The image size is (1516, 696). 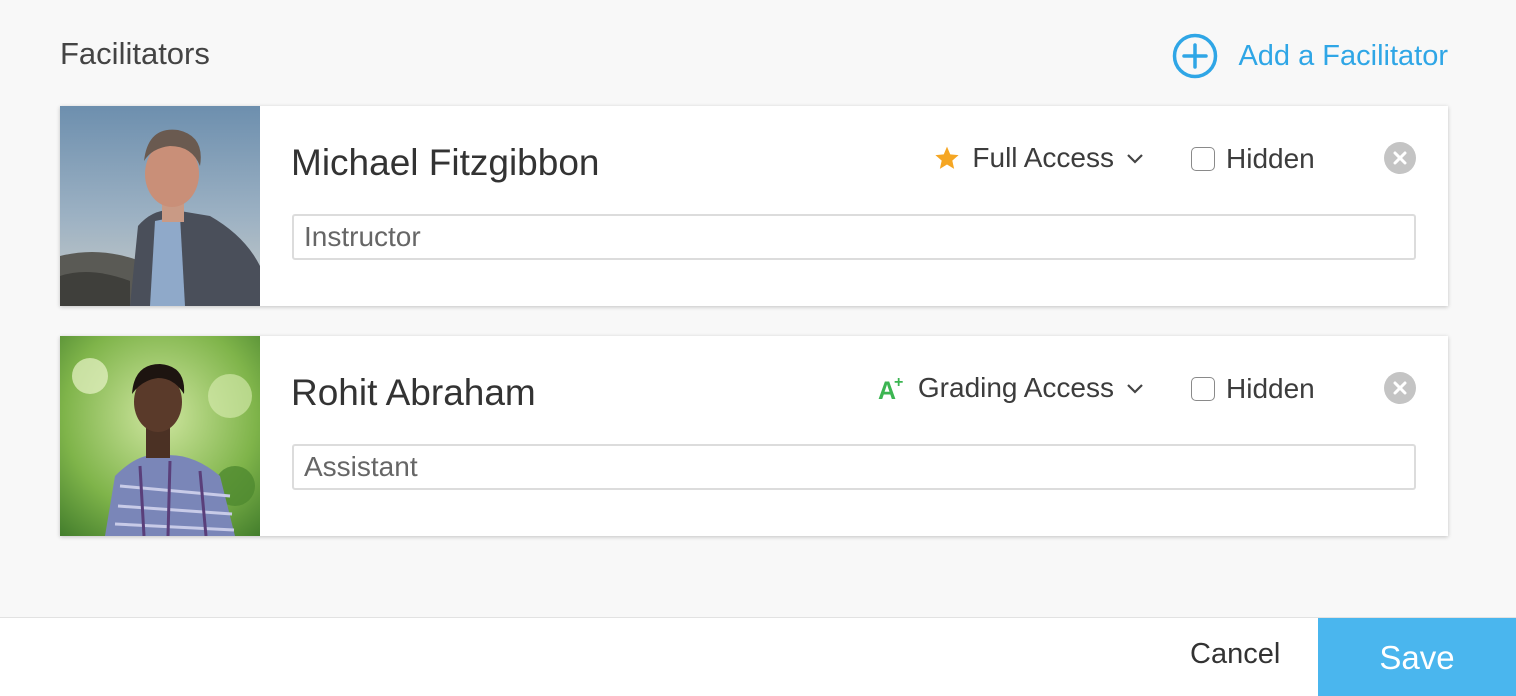 I want to click on plus-circle-icon, so click(x=1195, y=56).